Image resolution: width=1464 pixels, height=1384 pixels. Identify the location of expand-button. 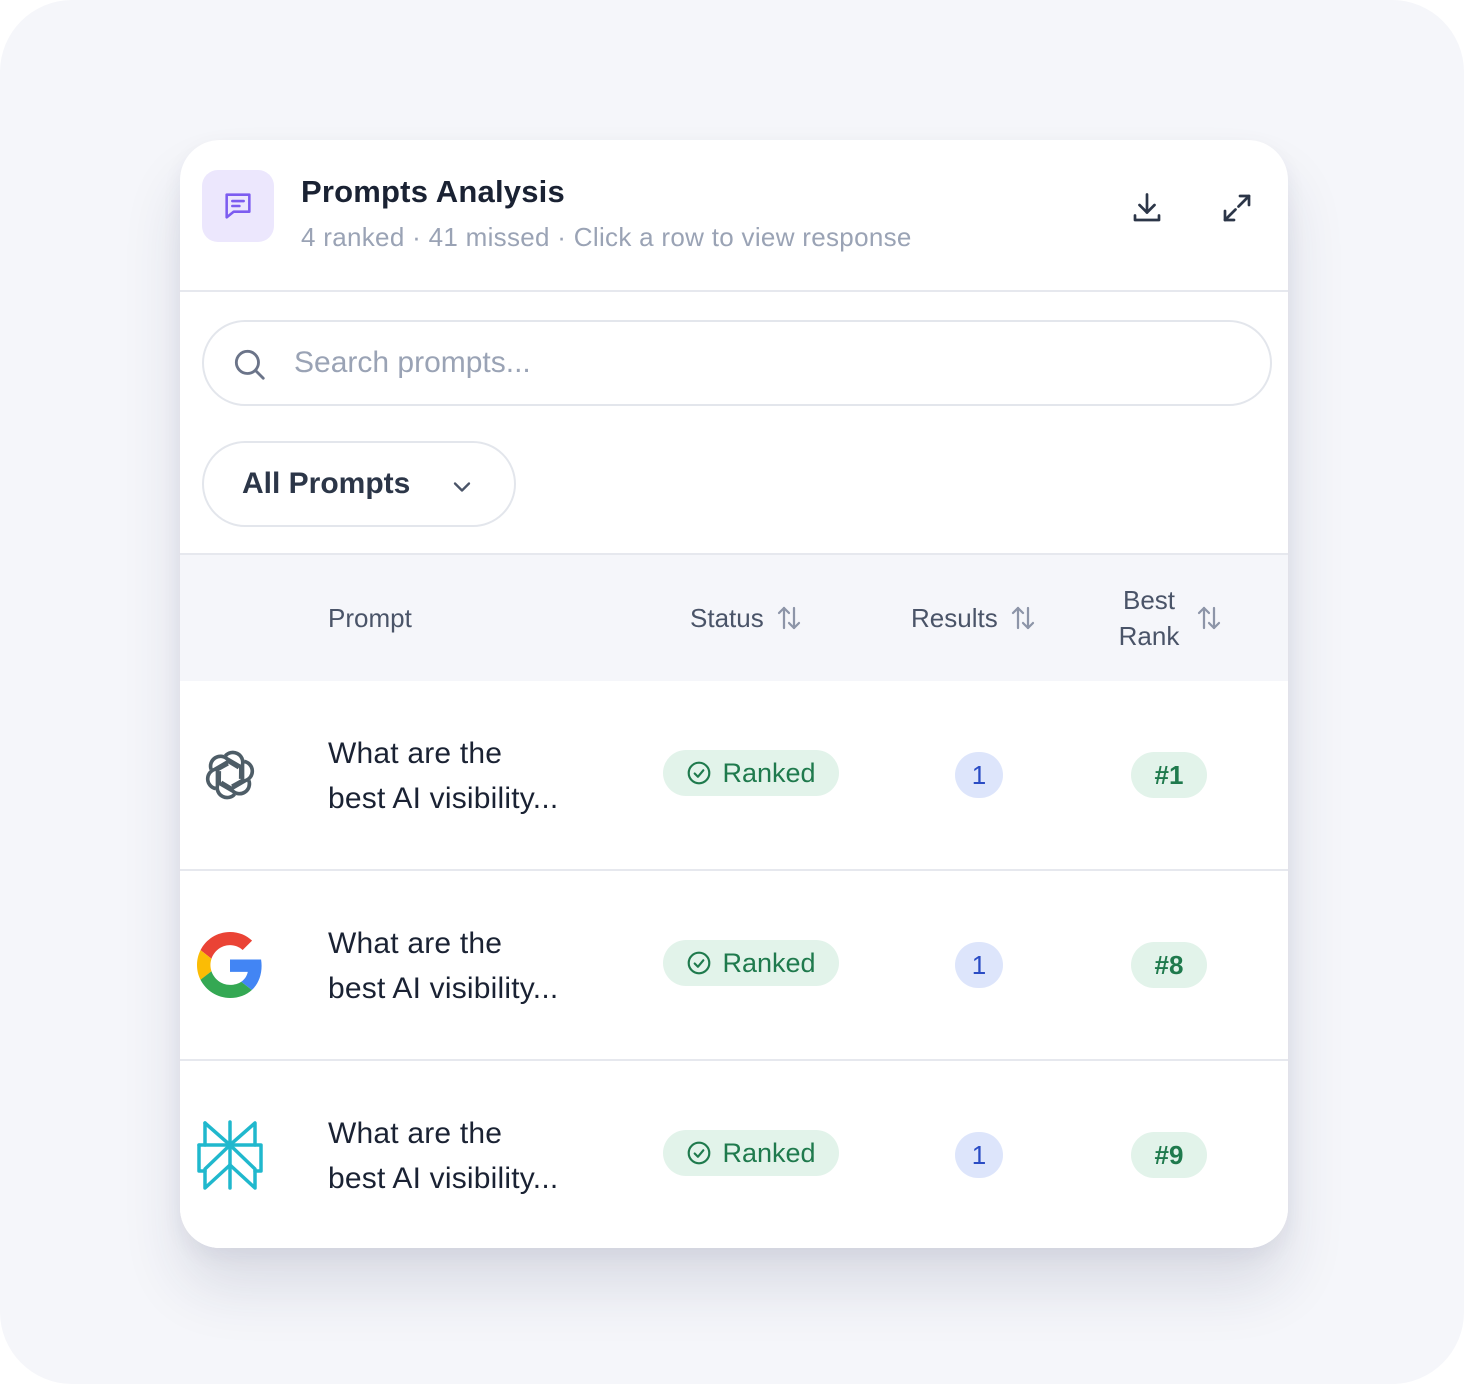
(1237, 208).